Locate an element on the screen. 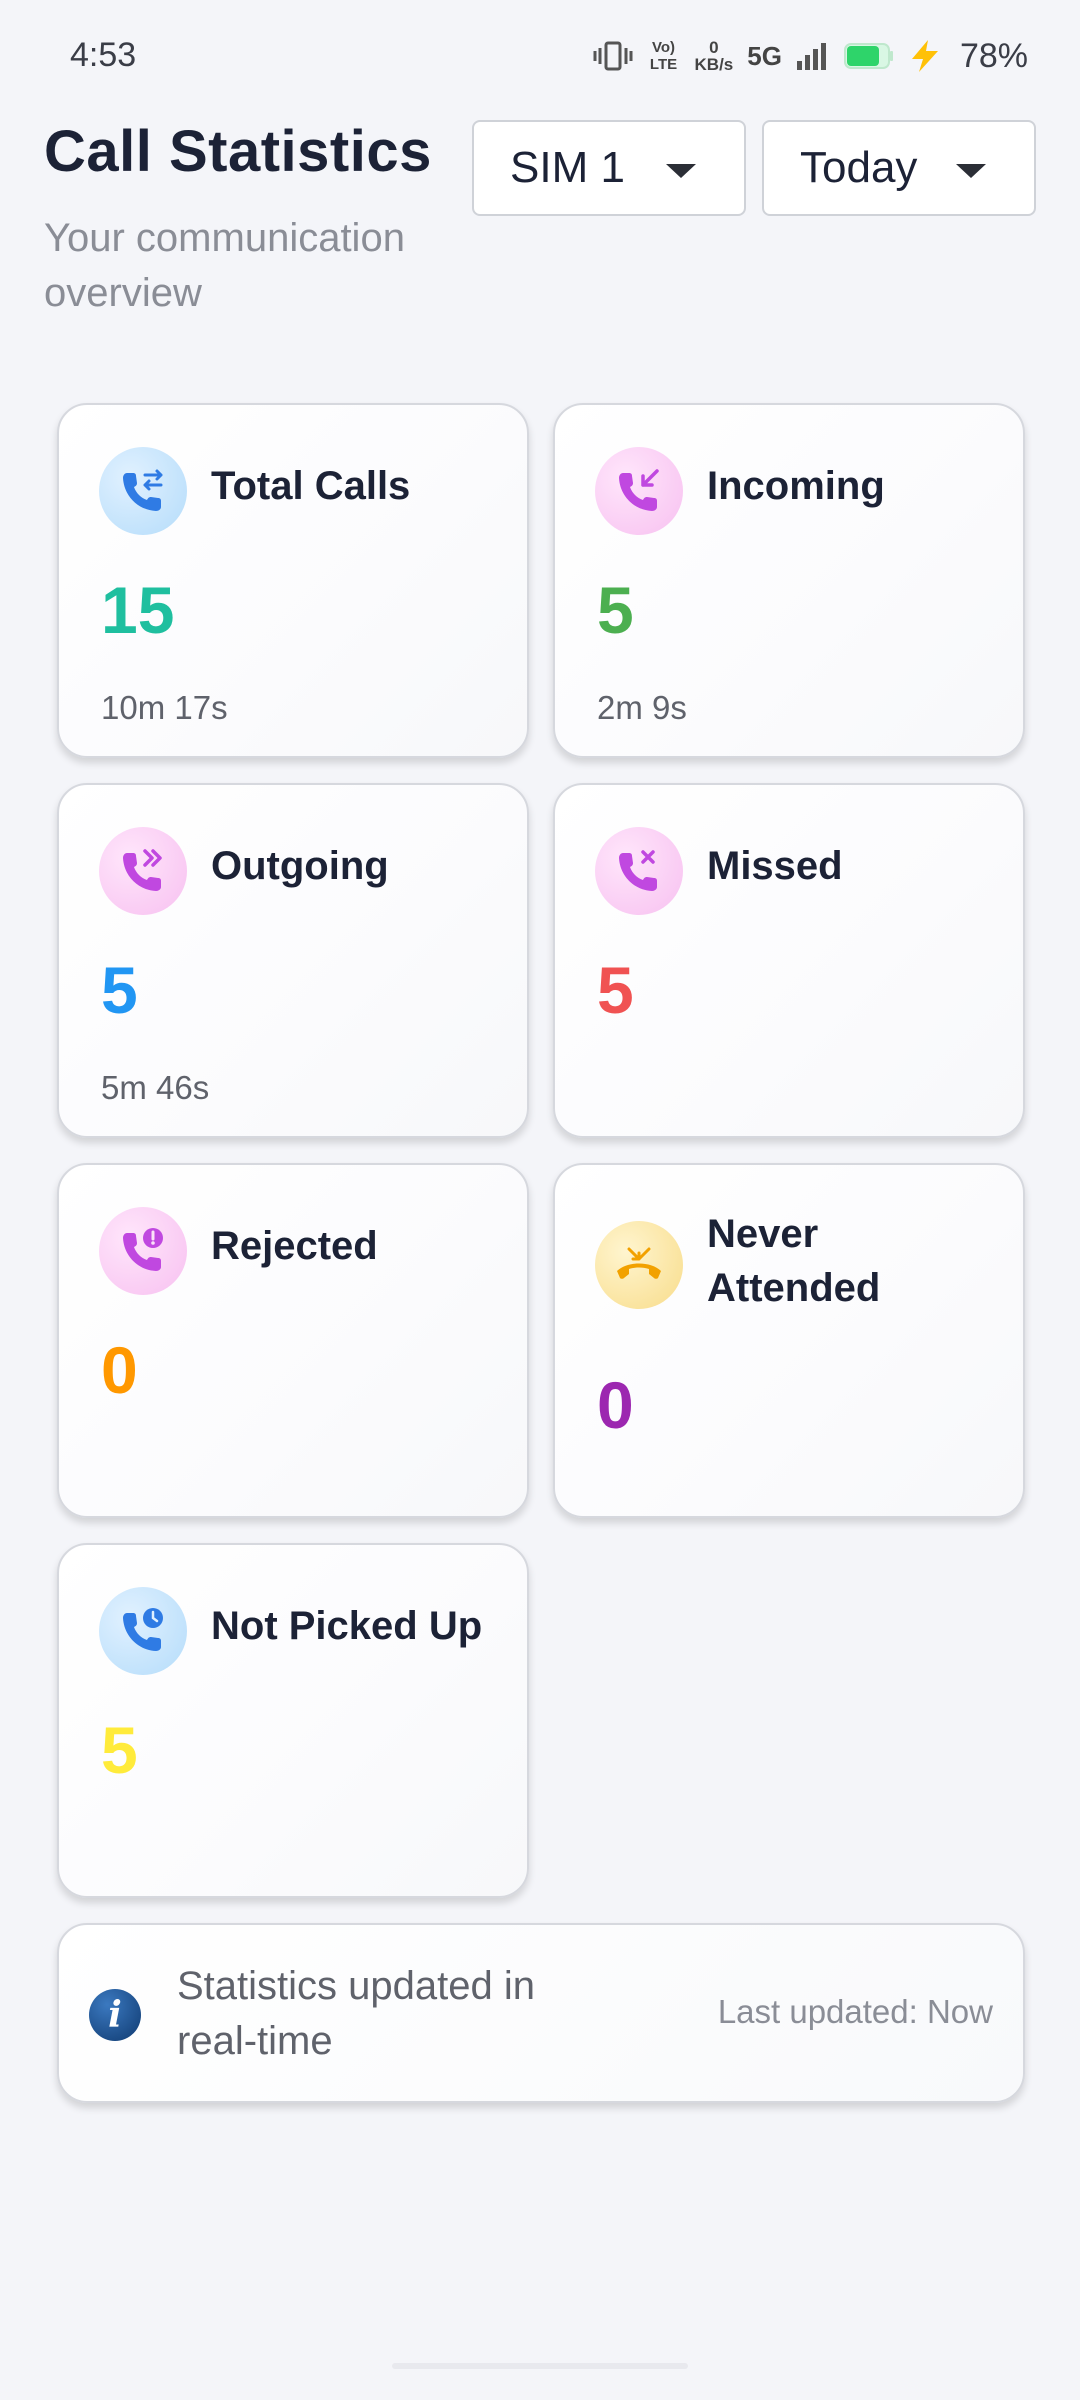 This screenshot has height=2400, width=1080. card-count: 15 is located at coordinates (138, 610).